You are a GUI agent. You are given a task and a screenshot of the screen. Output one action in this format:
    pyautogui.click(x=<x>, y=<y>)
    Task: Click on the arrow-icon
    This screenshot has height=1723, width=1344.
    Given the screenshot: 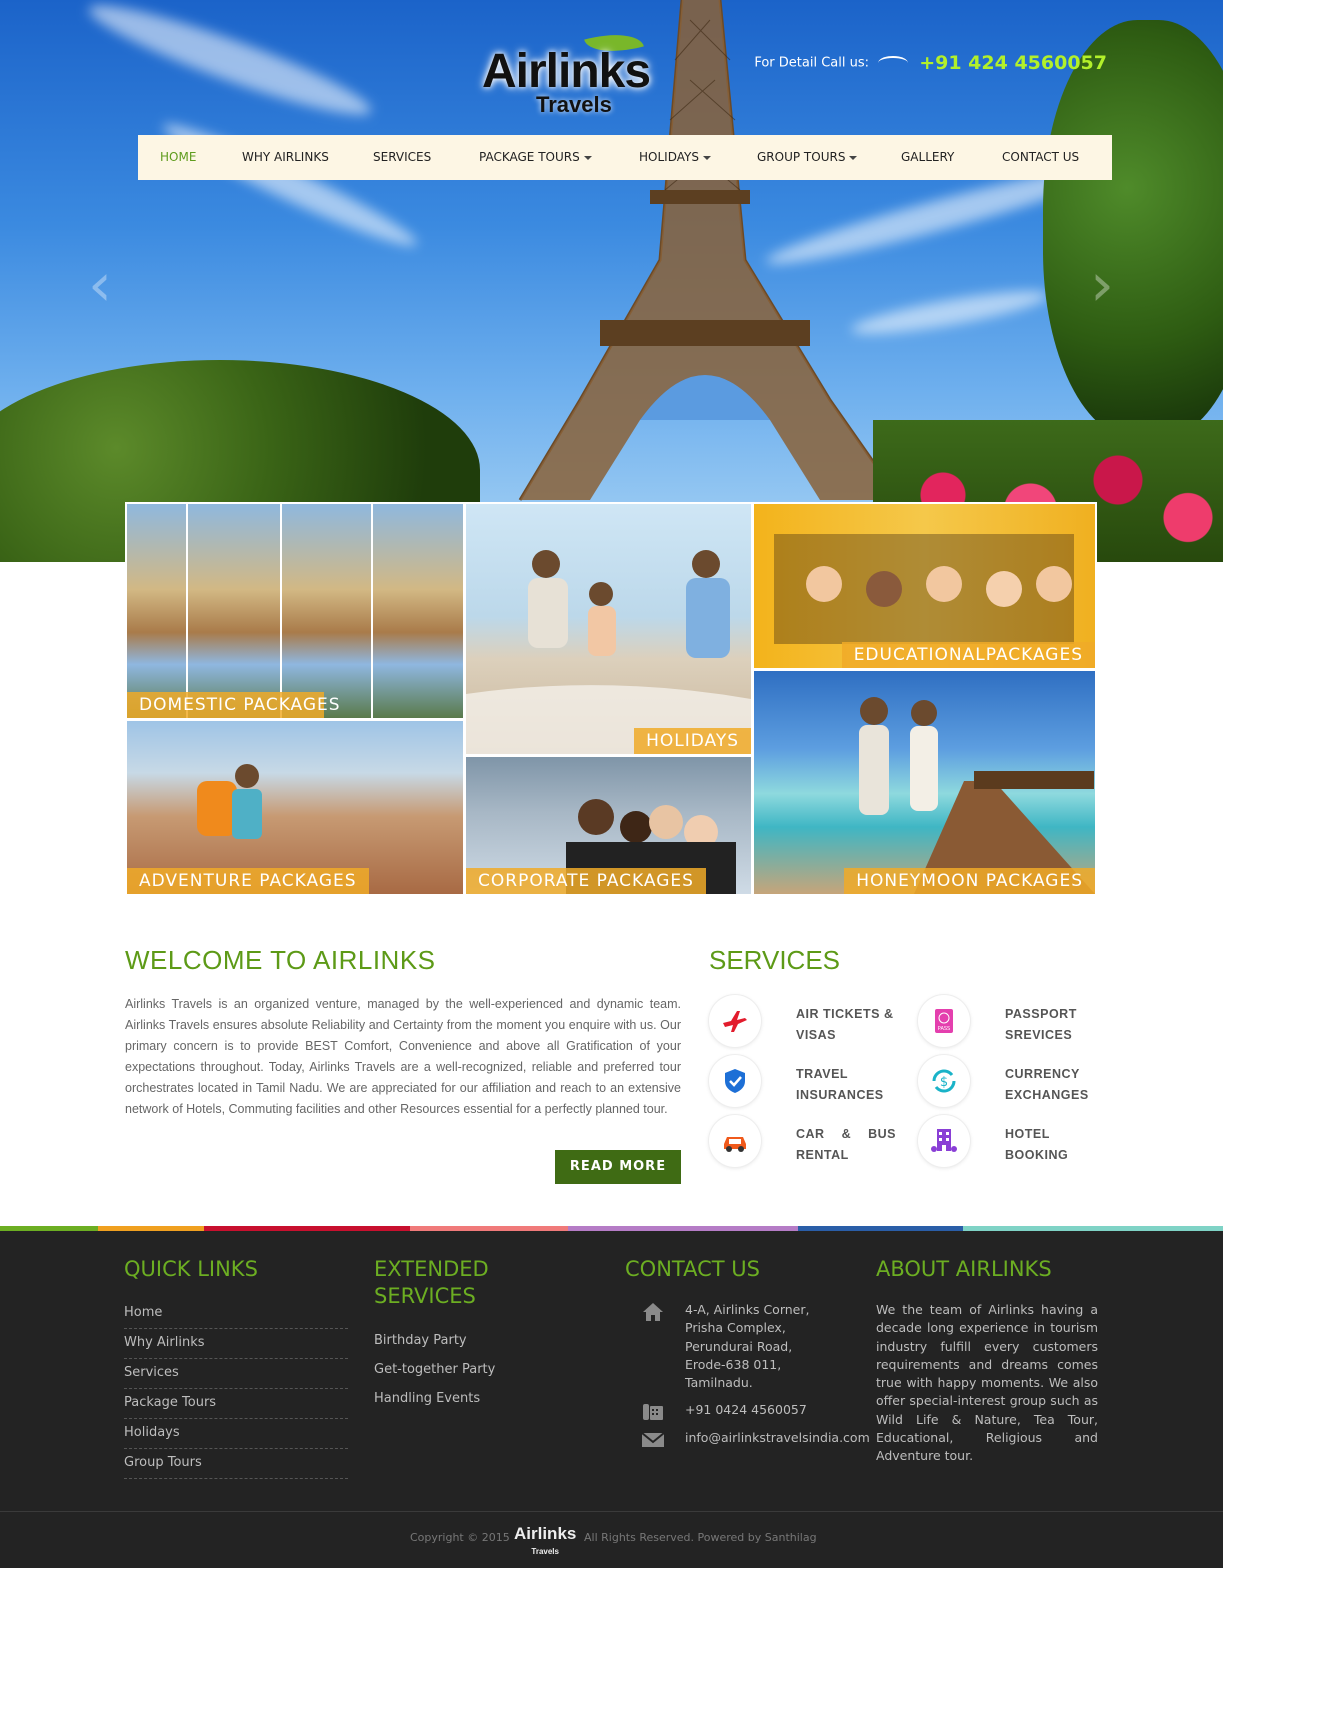 What is the action you would take?
    pyautogui.click(x=893, y=63)
    